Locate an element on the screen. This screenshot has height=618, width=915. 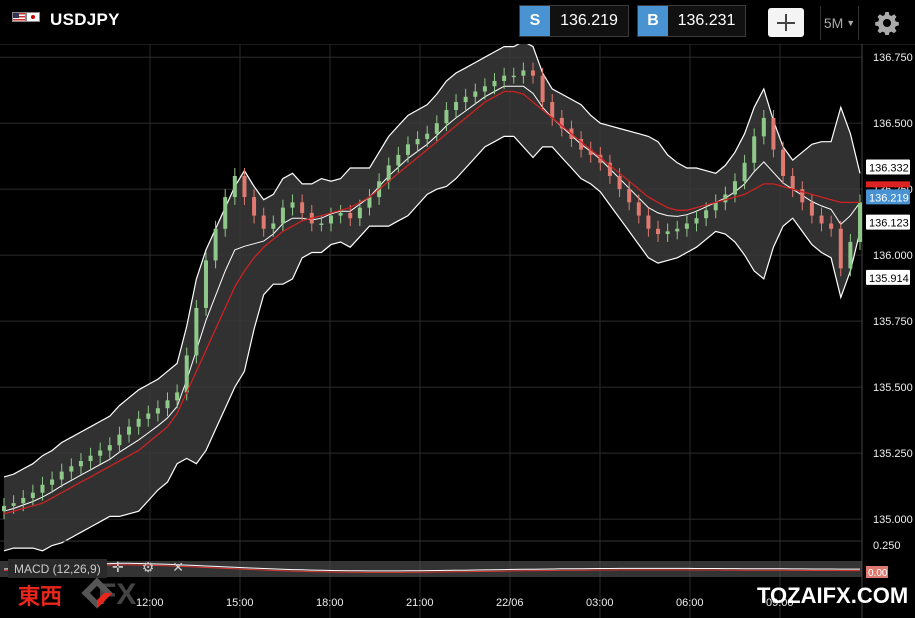
price-tag-label: 136.219 is located at coordinates (889, 198).